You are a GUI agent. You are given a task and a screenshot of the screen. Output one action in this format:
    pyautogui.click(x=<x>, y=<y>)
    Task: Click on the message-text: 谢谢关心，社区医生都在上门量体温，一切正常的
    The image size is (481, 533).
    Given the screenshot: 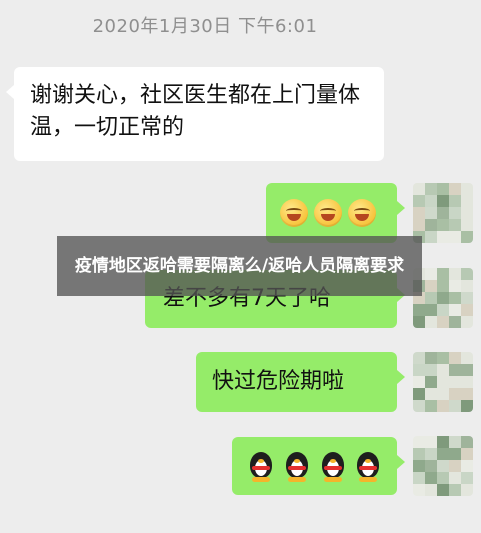 What is the action you would take?
    pyautogui.click(x=195, y=111)
    